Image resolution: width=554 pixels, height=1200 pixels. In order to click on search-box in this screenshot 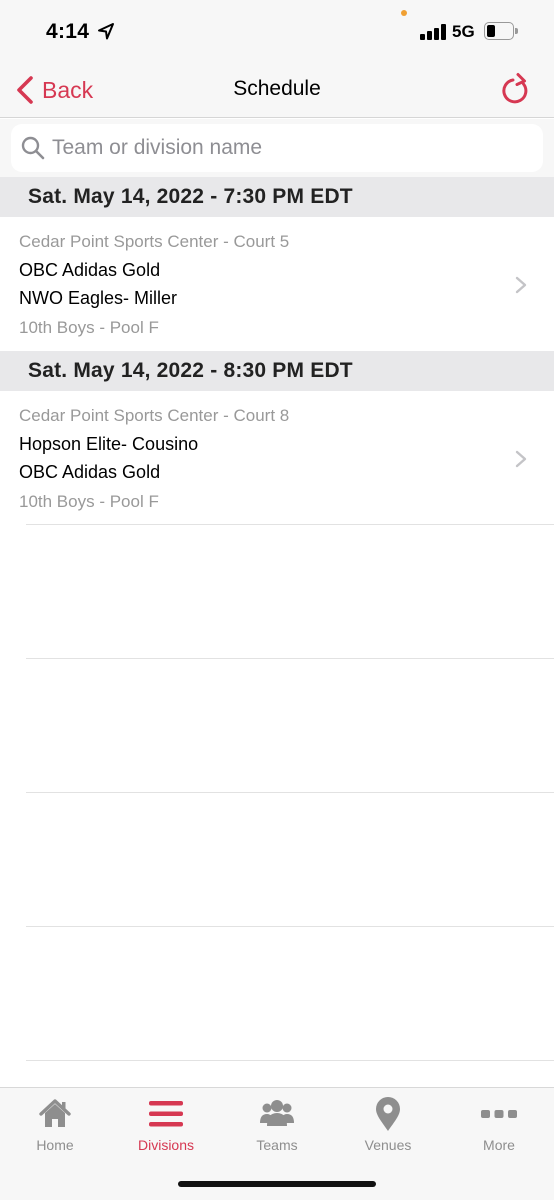, I will do `click(277, 148)`.